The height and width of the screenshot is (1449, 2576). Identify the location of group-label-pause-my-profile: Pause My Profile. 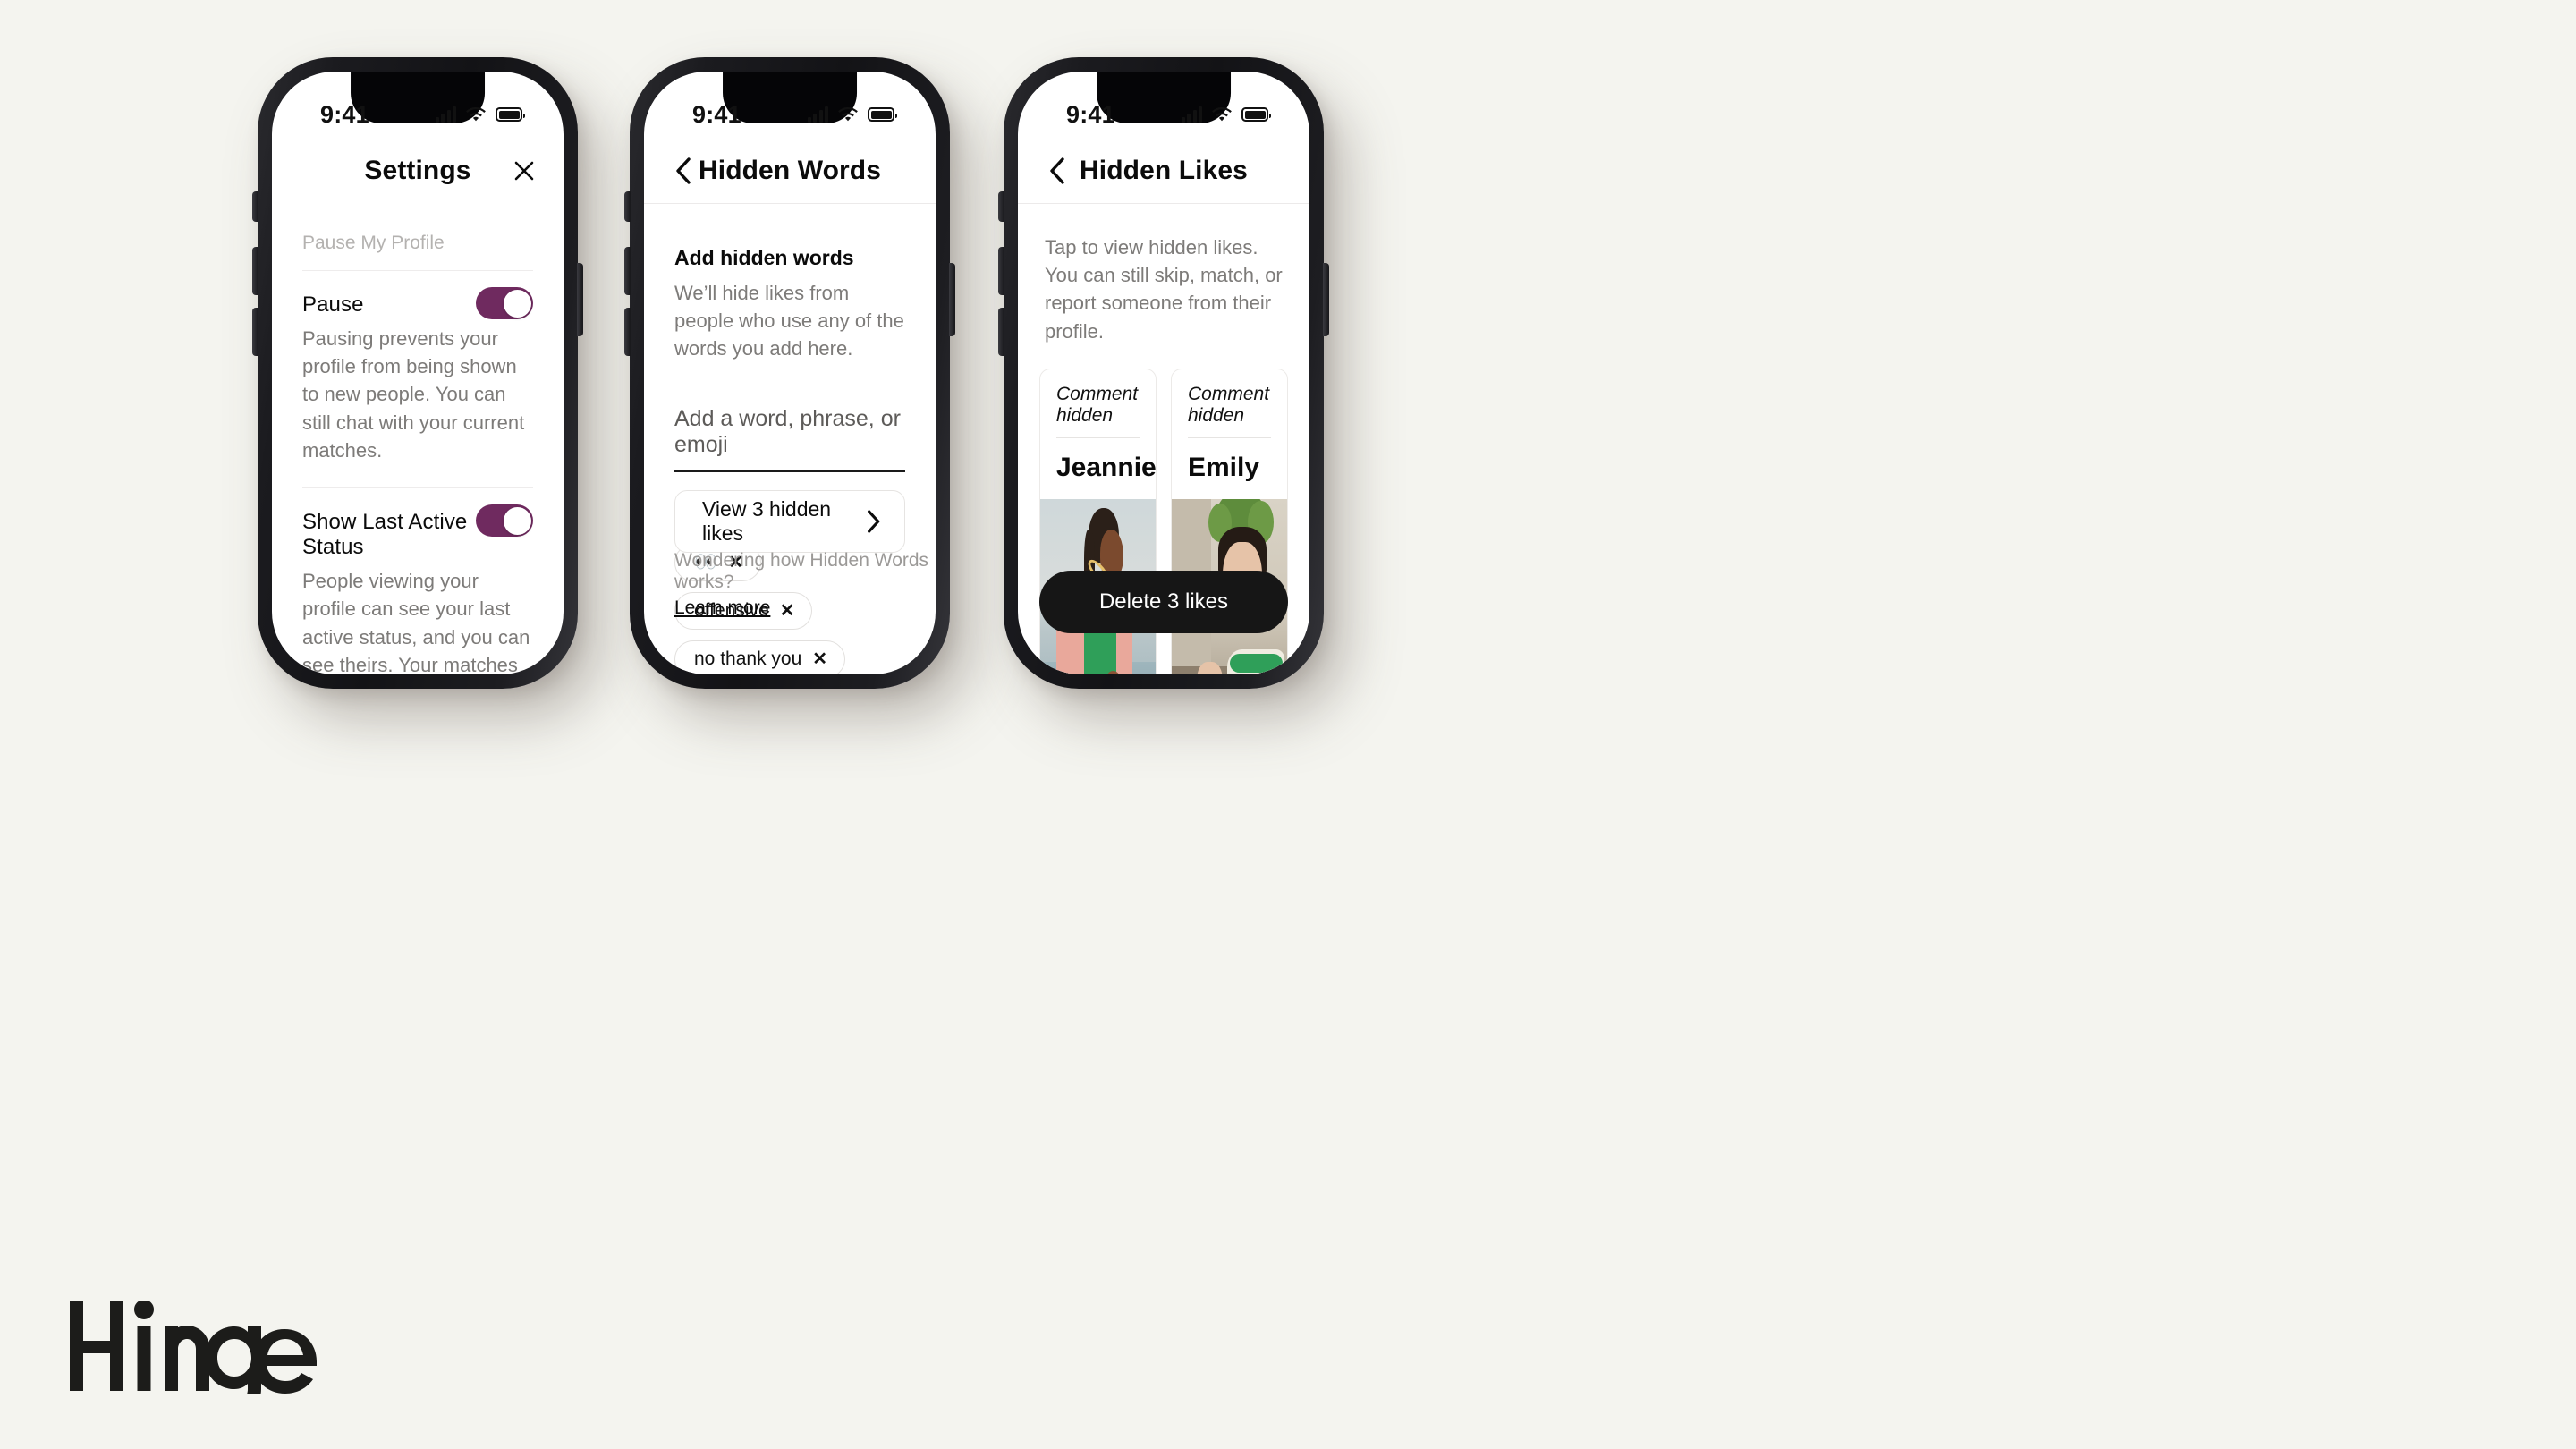
(373, 243).